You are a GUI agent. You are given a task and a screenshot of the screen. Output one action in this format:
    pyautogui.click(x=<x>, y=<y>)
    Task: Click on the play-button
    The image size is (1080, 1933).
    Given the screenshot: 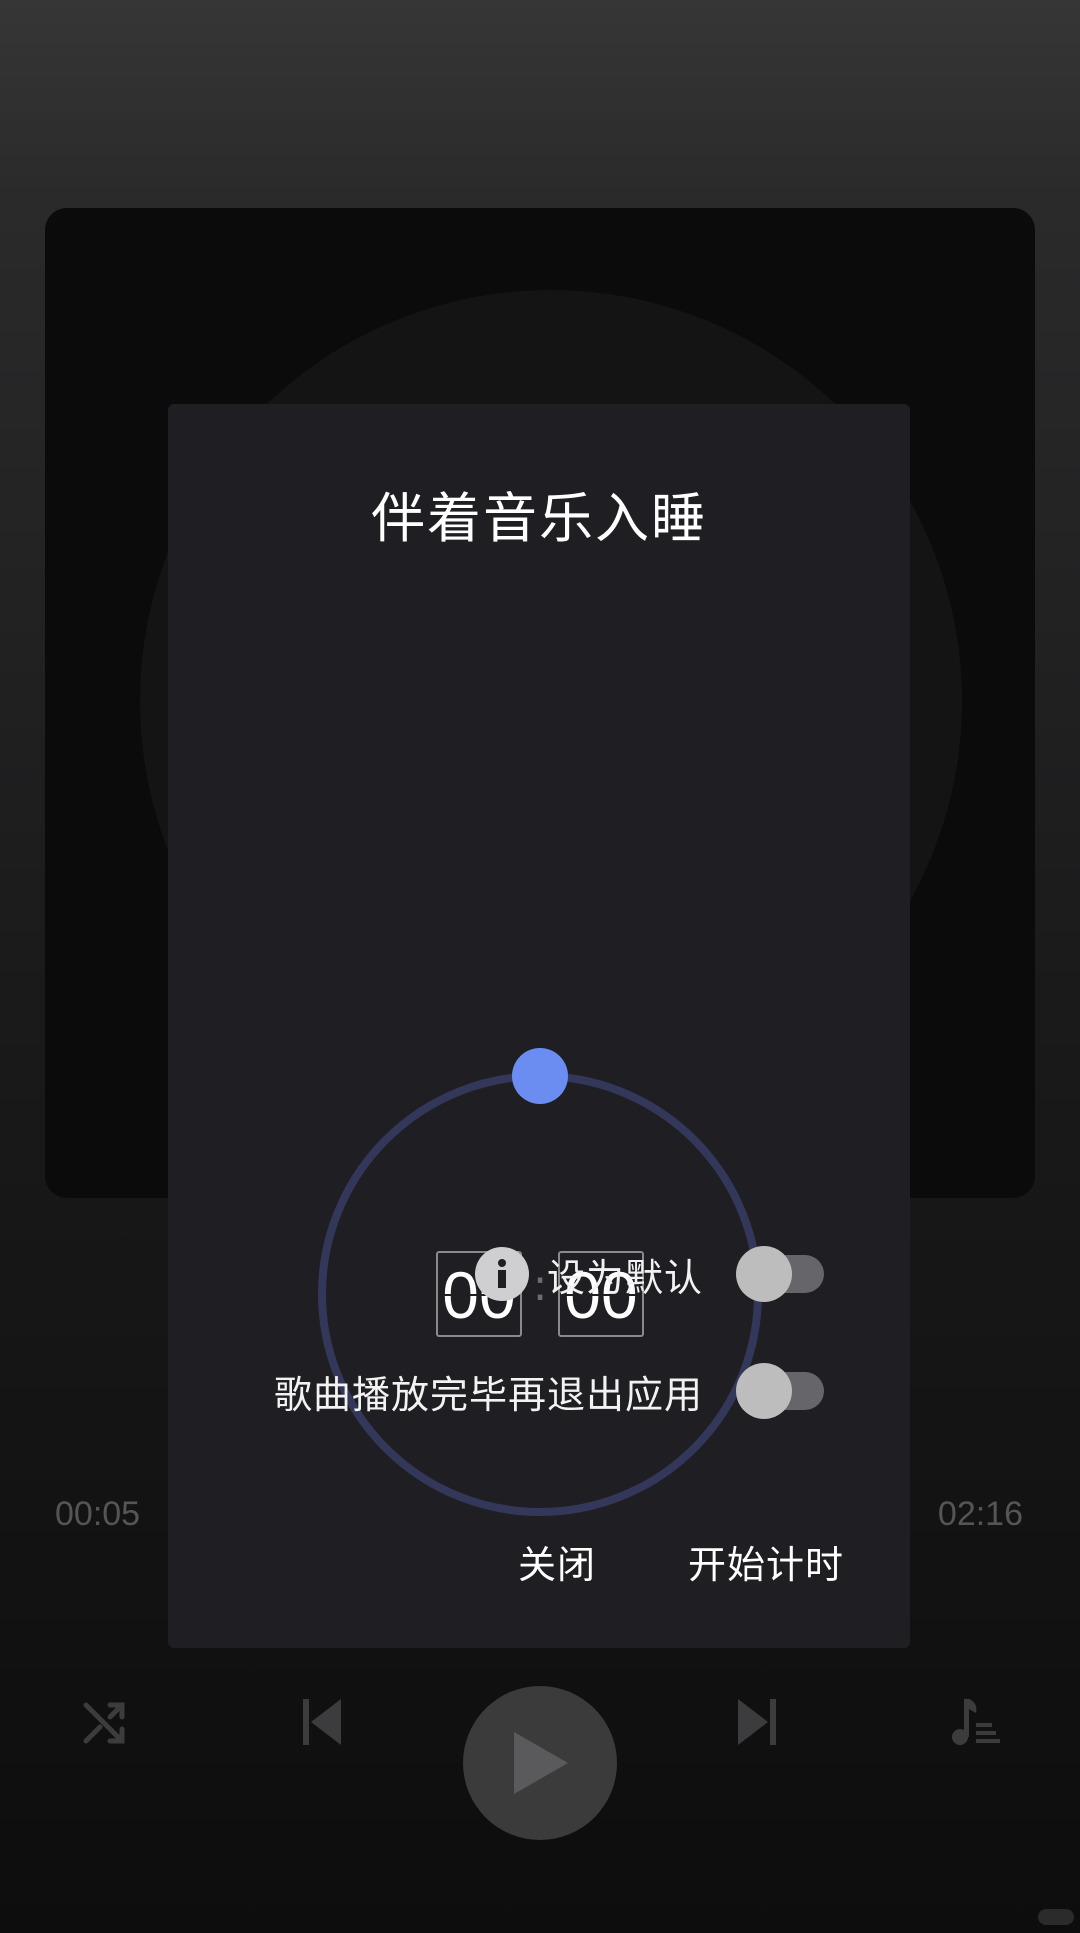 What is the action you would take?
    pyautogui.click(x=540, y=1763)
    